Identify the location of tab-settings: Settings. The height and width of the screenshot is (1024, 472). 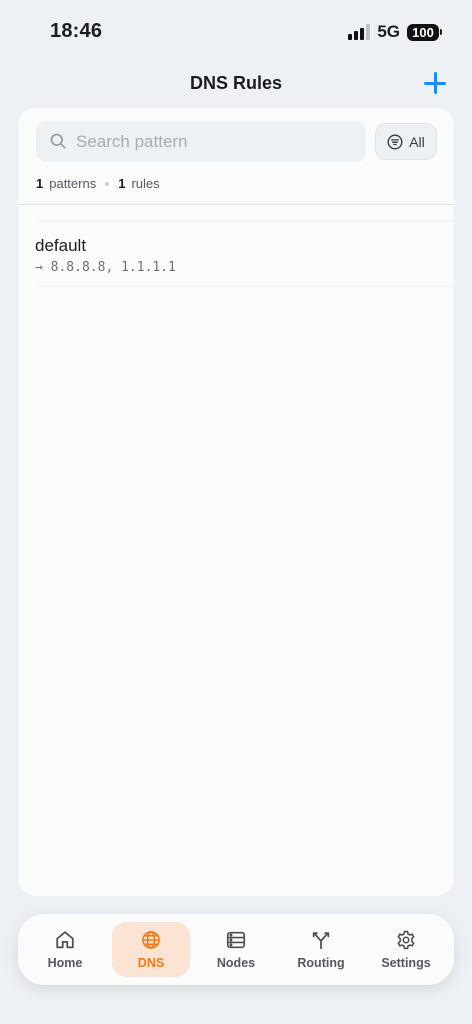
(406, 949).